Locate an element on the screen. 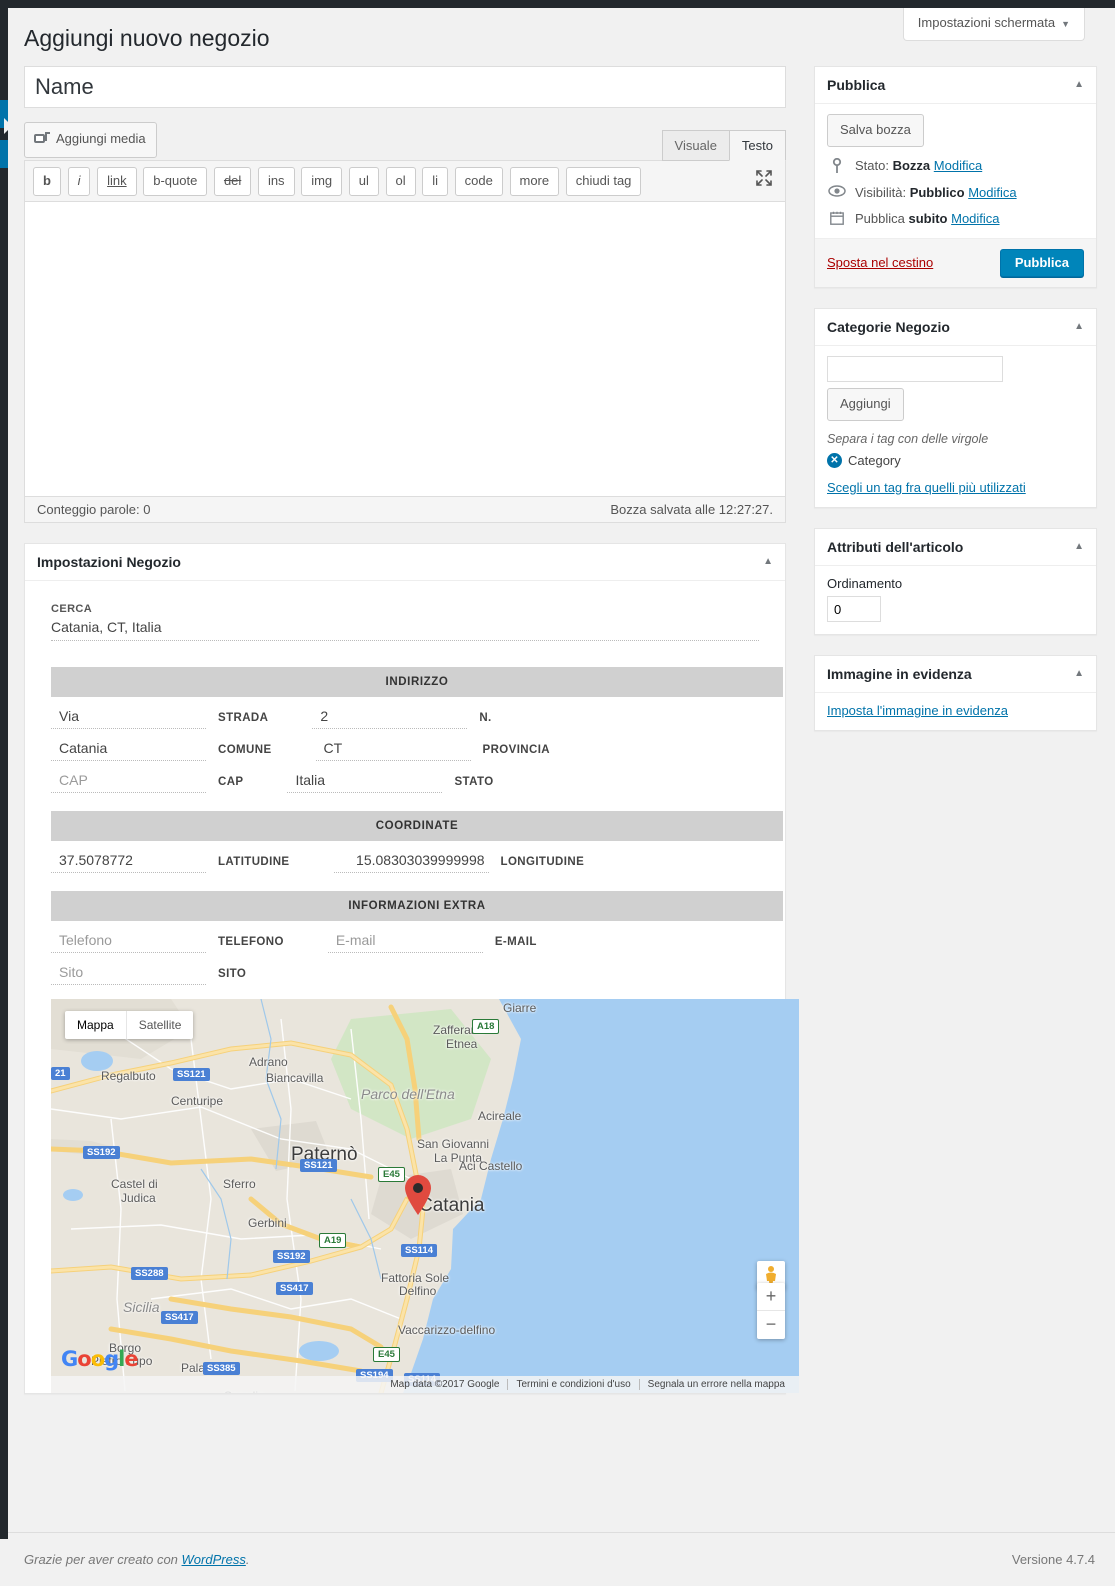 The image size is (1115, 1586). email-input: E-mail is located at coordinates (405, 940).